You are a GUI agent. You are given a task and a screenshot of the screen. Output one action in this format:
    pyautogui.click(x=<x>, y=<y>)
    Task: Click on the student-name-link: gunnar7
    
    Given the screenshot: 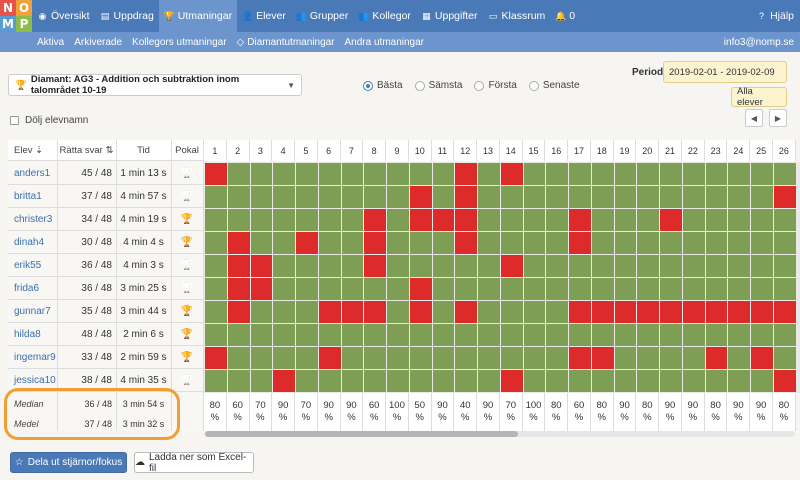 What is the action you would take?
    pyautogui.click(x=32, y=311)
    